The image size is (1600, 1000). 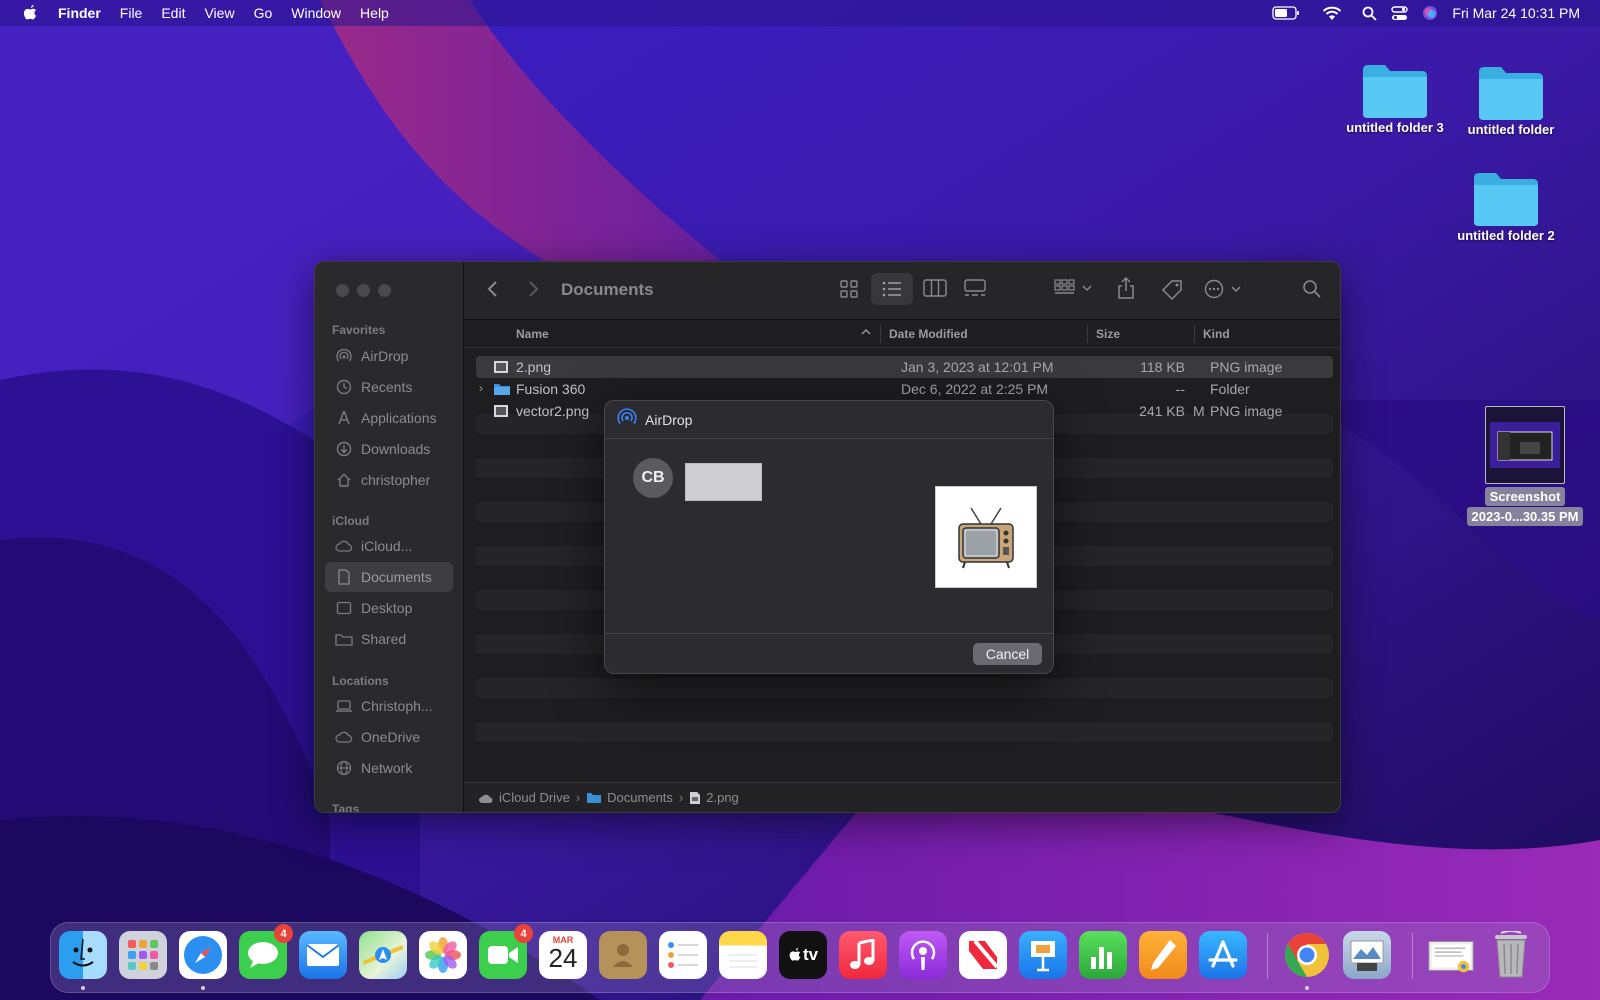 What do you see at coordinates (383, 955) in the screenshot?
I see `dock-maps-icon` at bounding box center [383, 955].